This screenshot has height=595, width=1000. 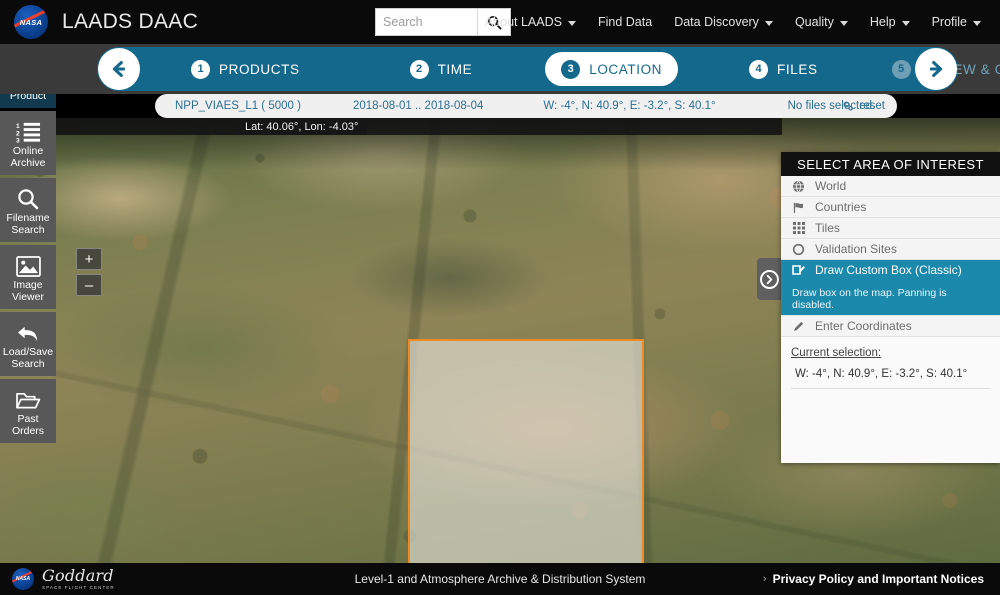 I want to click on sidebar-item-past-orders: Past Orders, so click(x=28, y=411).